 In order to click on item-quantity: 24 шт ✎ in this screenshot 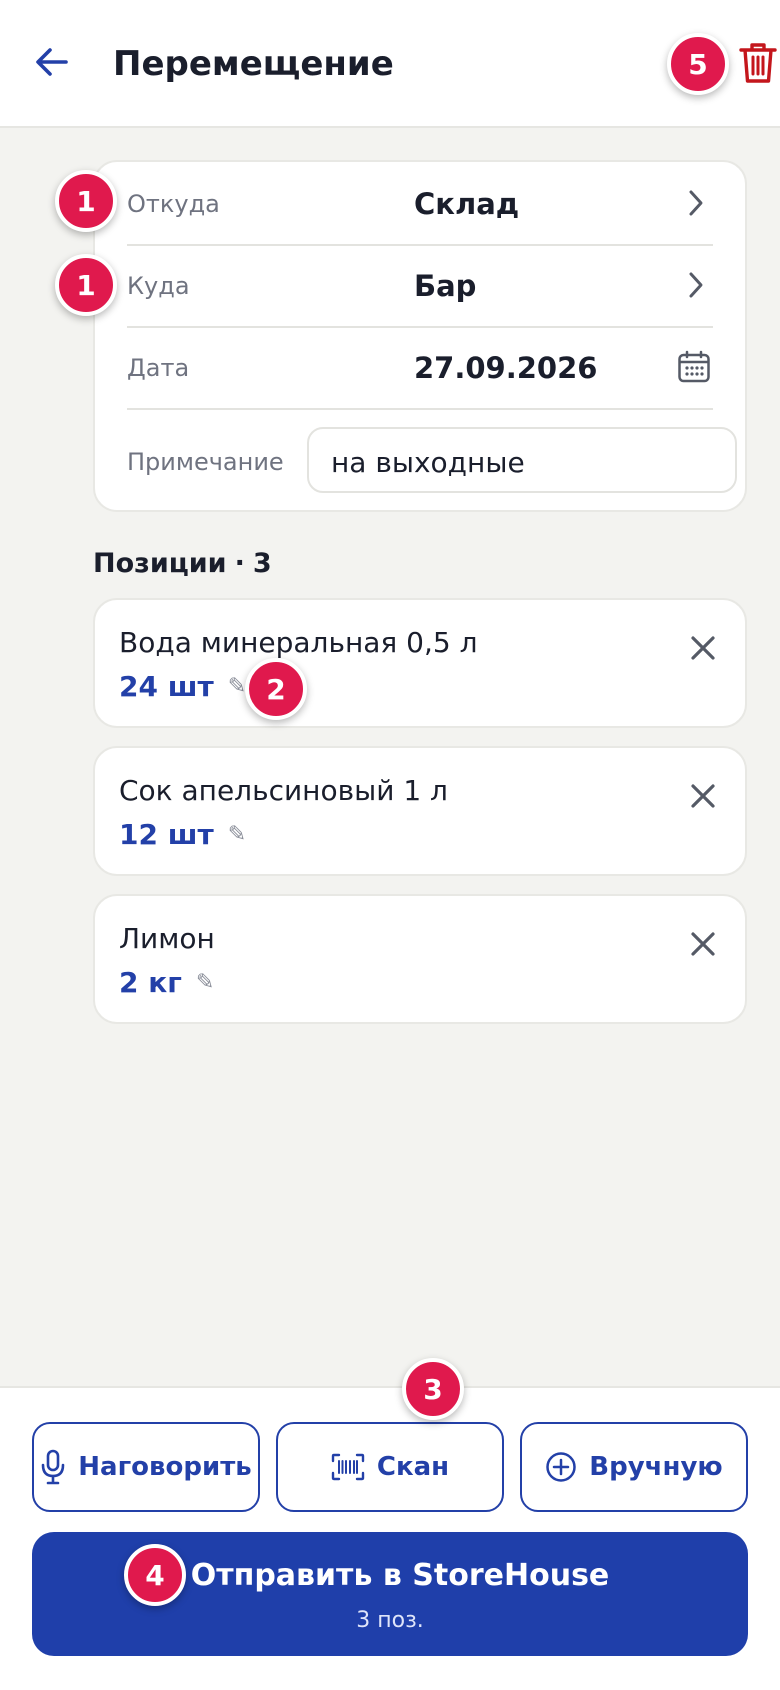, I will do `click(182, 686)`.